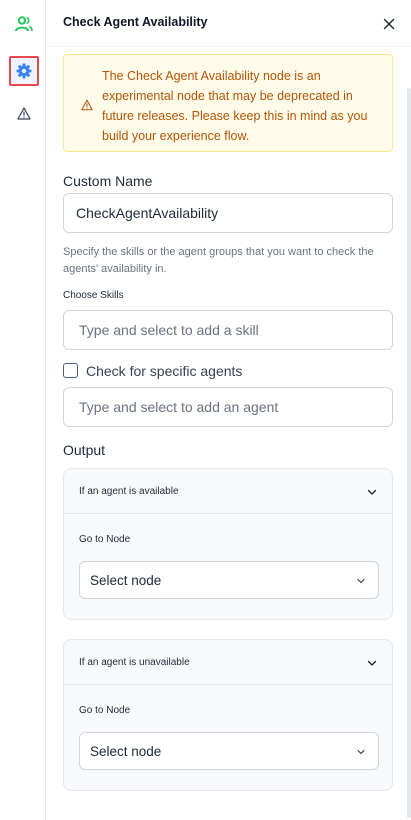 Image resolution: width=411 pixels, height=820 pixels. I want to click on settings-tab, so click(24, 71).